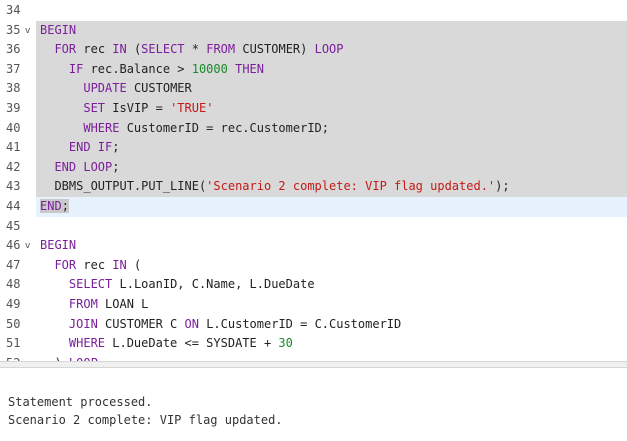  Describe the element at coordinates (331, 109) in the screenshot. I see `code-text: SET IsVIP = 'TRUE'` at that location.